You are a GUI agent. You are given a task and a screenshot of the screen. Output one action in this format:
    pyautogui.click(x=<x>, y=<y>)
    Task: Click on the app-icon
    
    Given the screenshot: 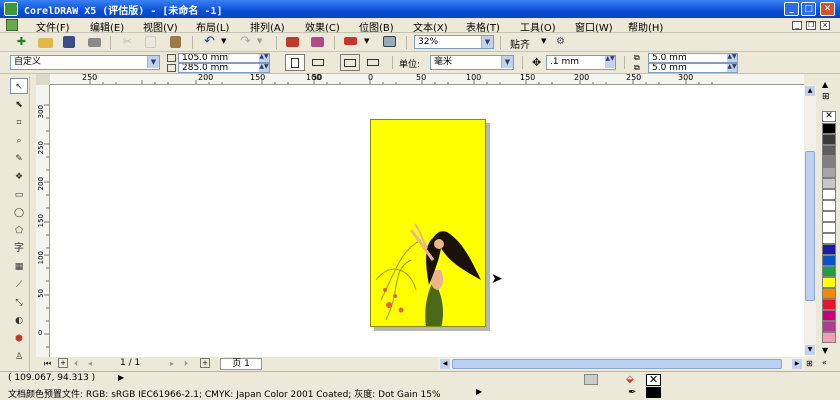 What is the action you would take?
    pyautogui.click(x=11, y=9)
    